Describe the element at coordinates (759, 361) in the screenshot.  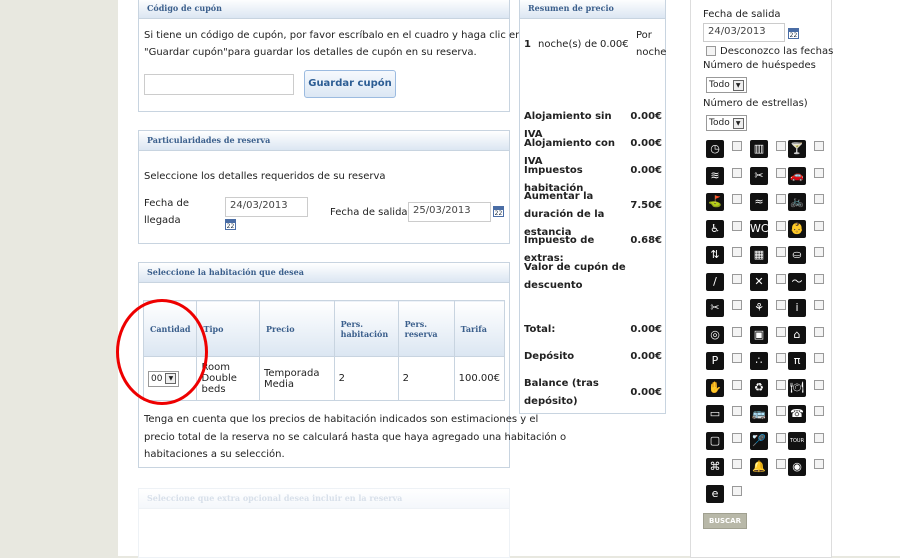
I see `dots-icon: ∴` at that location.